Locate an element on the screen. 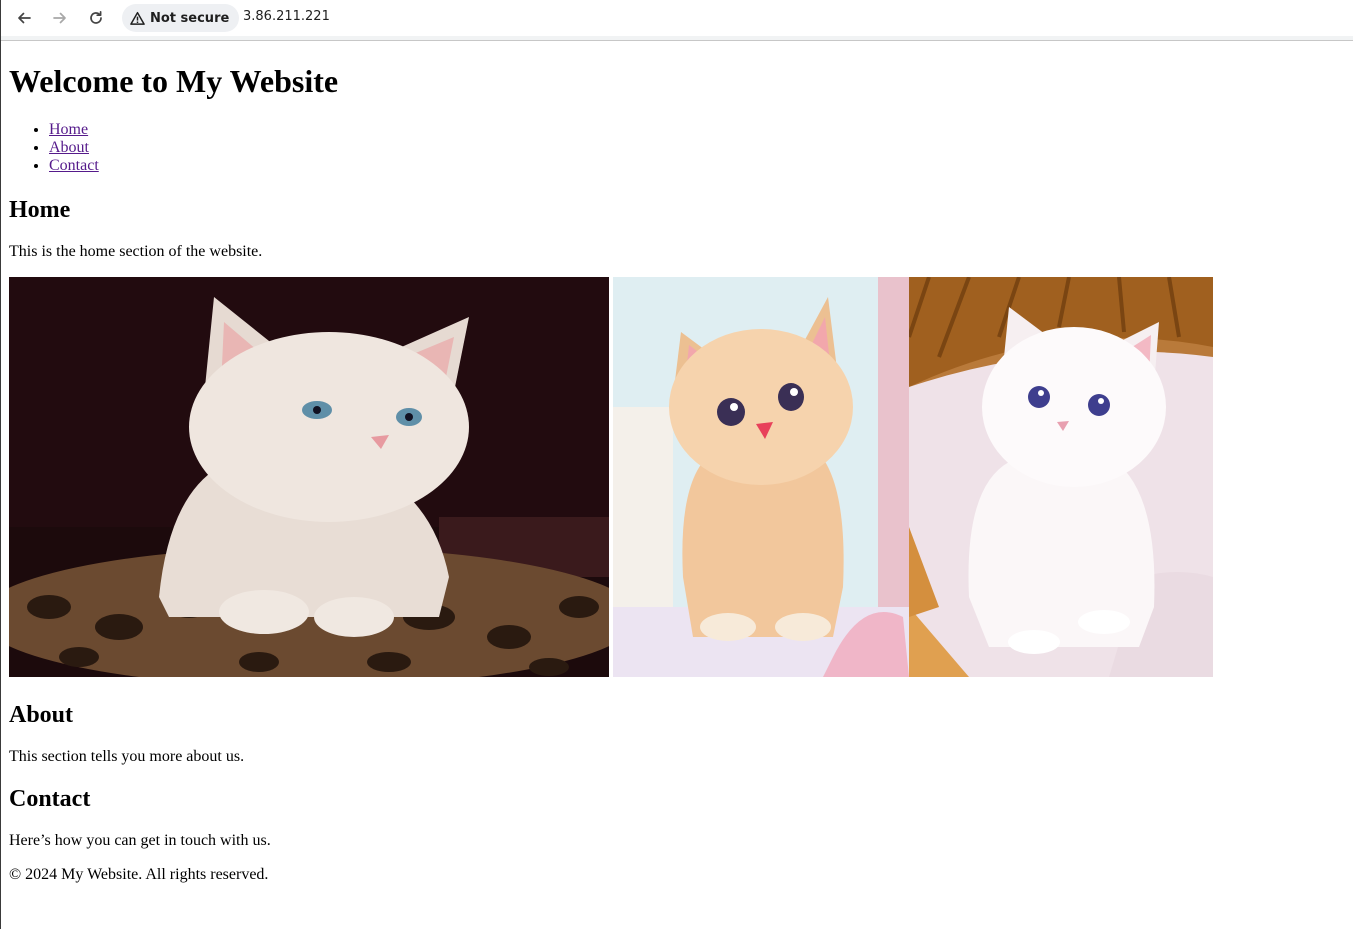  footer-text: © 2024 My Website. All rights reserved. is located at coordinates (139, 874).